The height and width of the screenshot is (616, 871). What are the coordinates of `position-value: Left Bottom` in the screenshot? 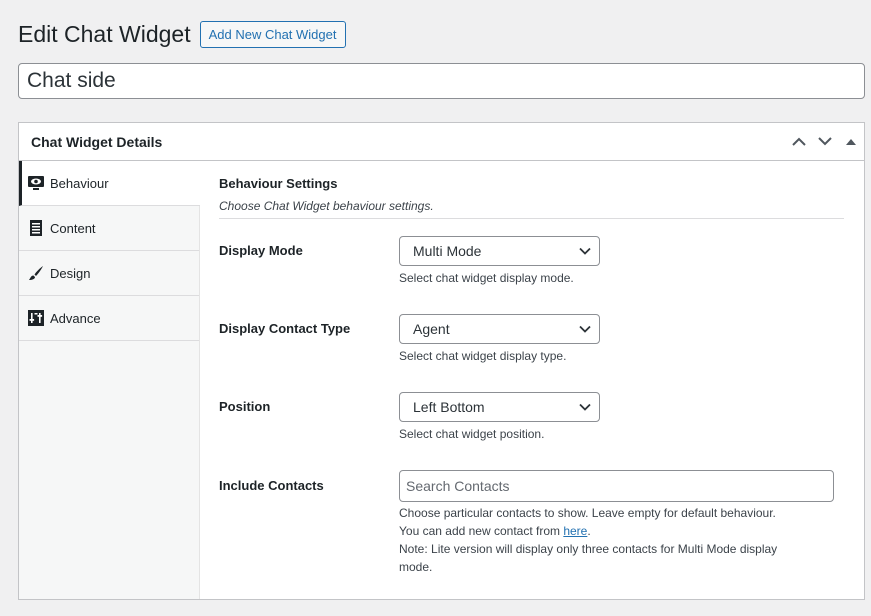 It's located at (449, 407).